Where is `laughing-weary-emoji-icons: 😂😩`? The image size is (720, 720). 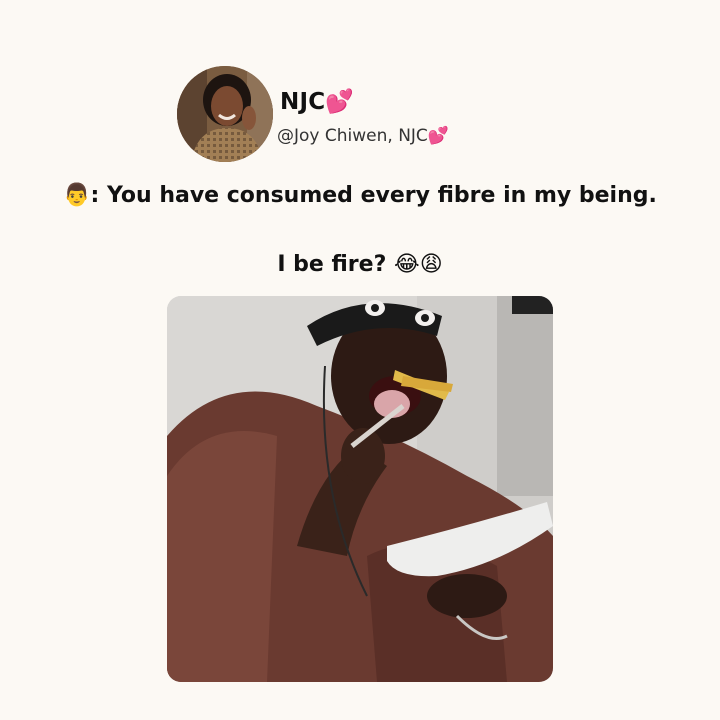 laughing-weary-emoji-icons: 😂😩 is located at coordinates (418, 264).